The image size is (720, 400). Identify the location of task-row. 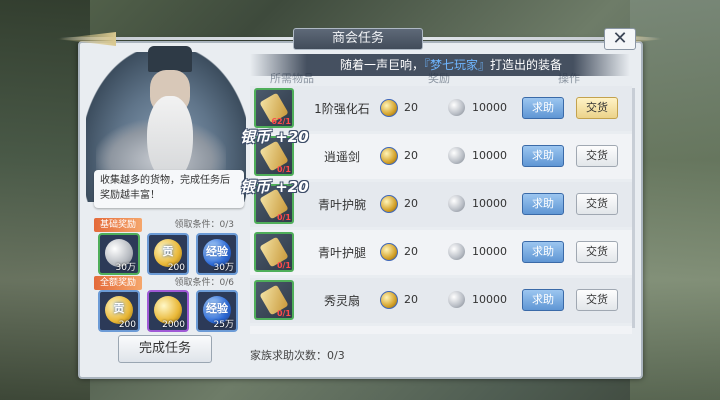
(441, 330).